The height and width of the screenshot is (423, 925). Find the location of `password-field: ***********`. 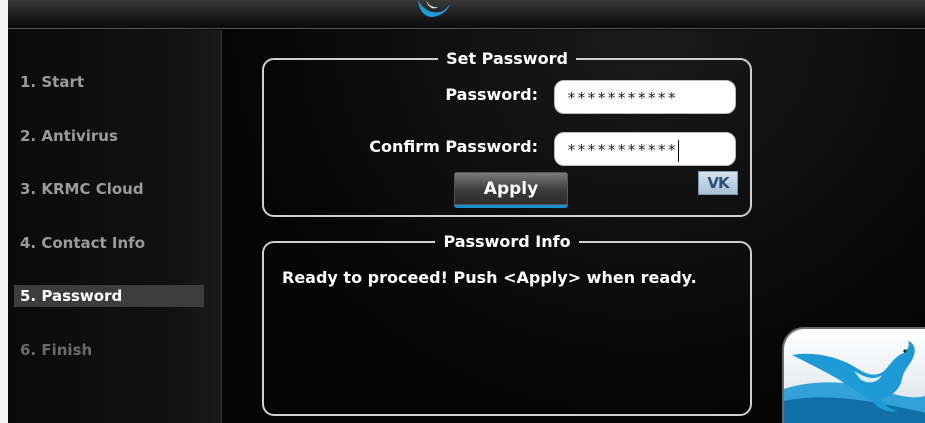

password-field: *********** is located at coordinates (645, 97).